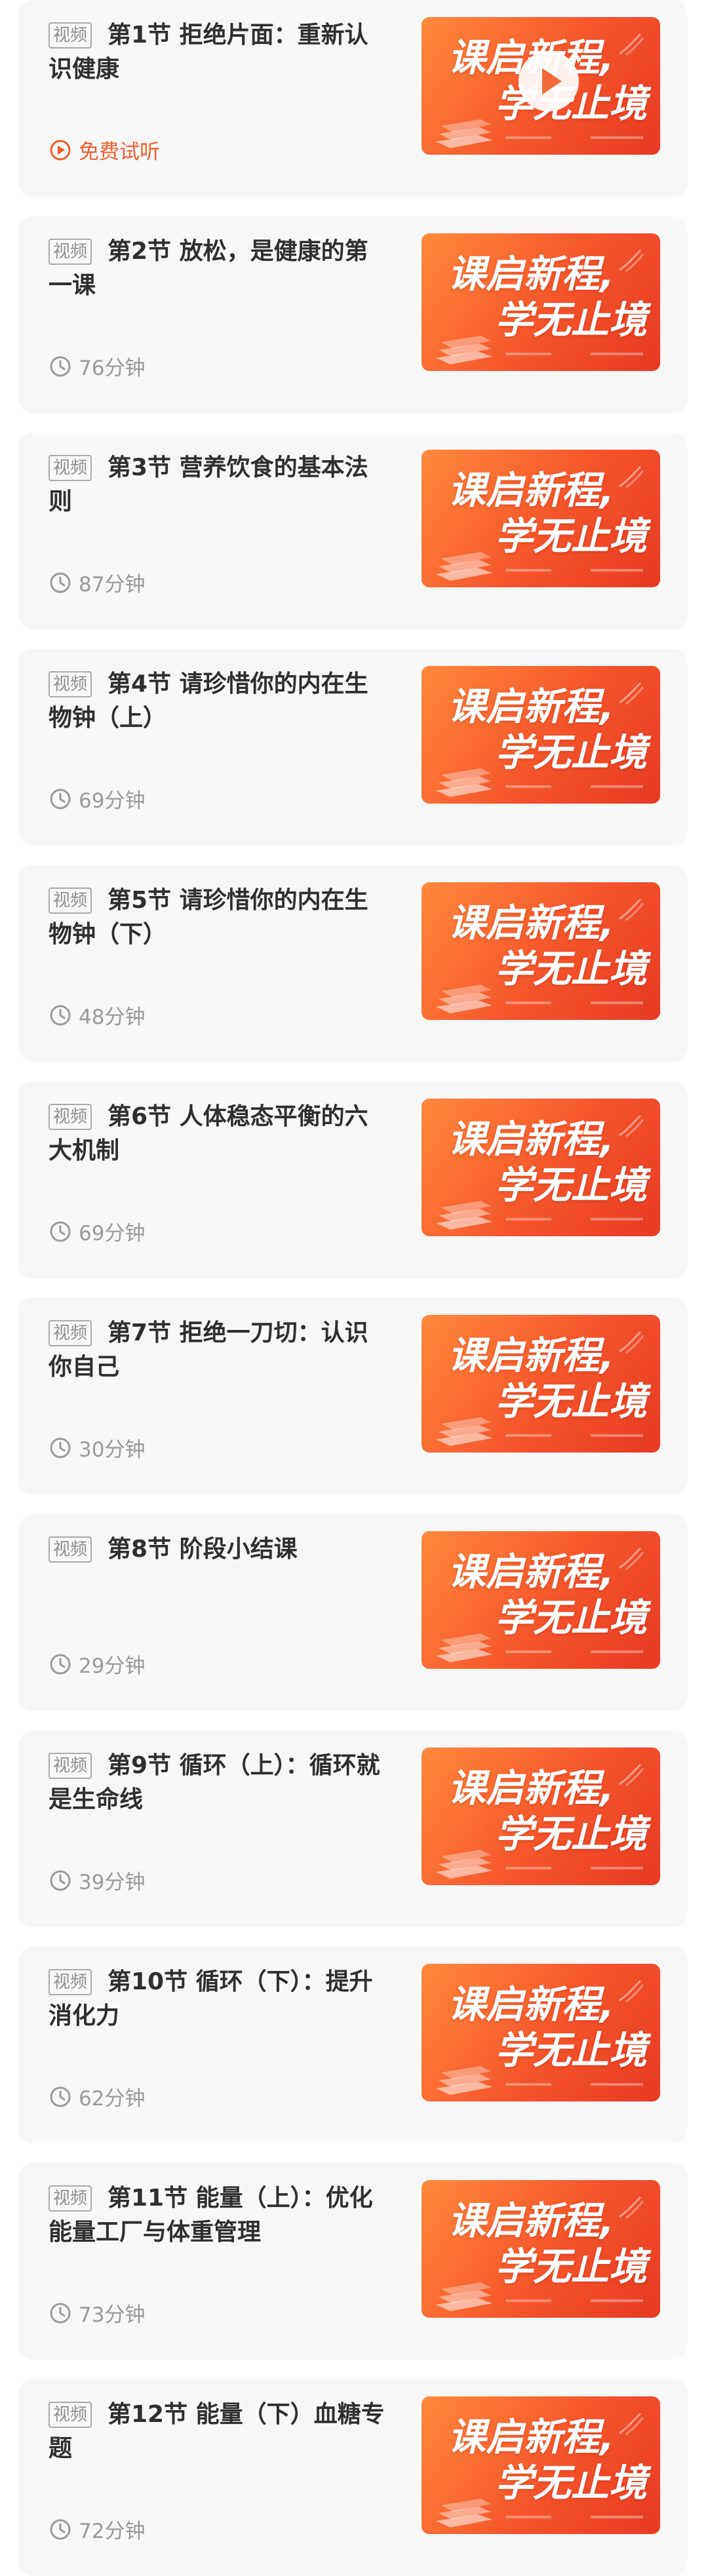 The height and width of the screenshot is (2576, 708). I want to click on lesson-card: 视频 第3节 营养饮食的基本法则 87分钟 课启新程, 学无止境, so click(353, 531).